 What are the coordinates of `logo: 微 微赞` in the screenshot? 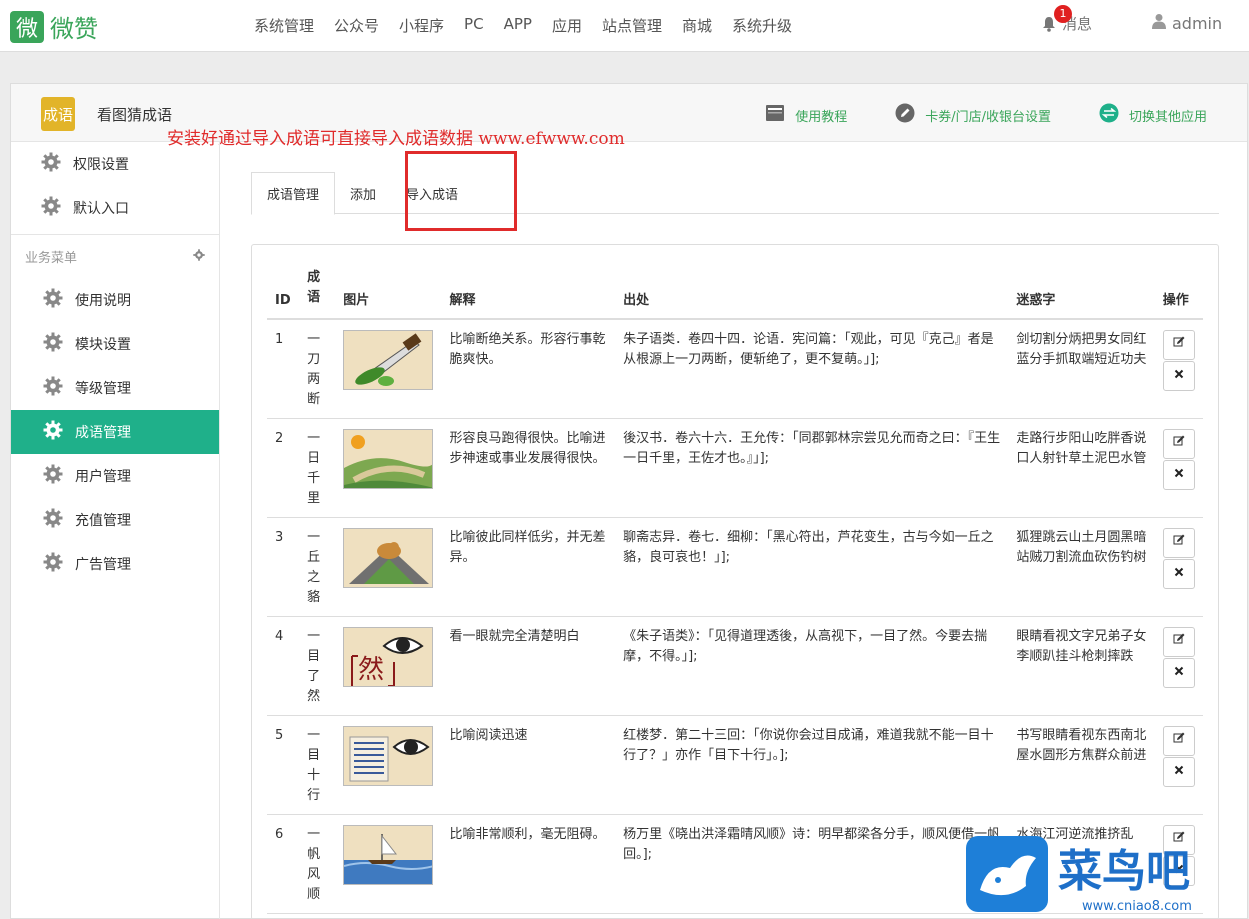 It's located at (54, 26).